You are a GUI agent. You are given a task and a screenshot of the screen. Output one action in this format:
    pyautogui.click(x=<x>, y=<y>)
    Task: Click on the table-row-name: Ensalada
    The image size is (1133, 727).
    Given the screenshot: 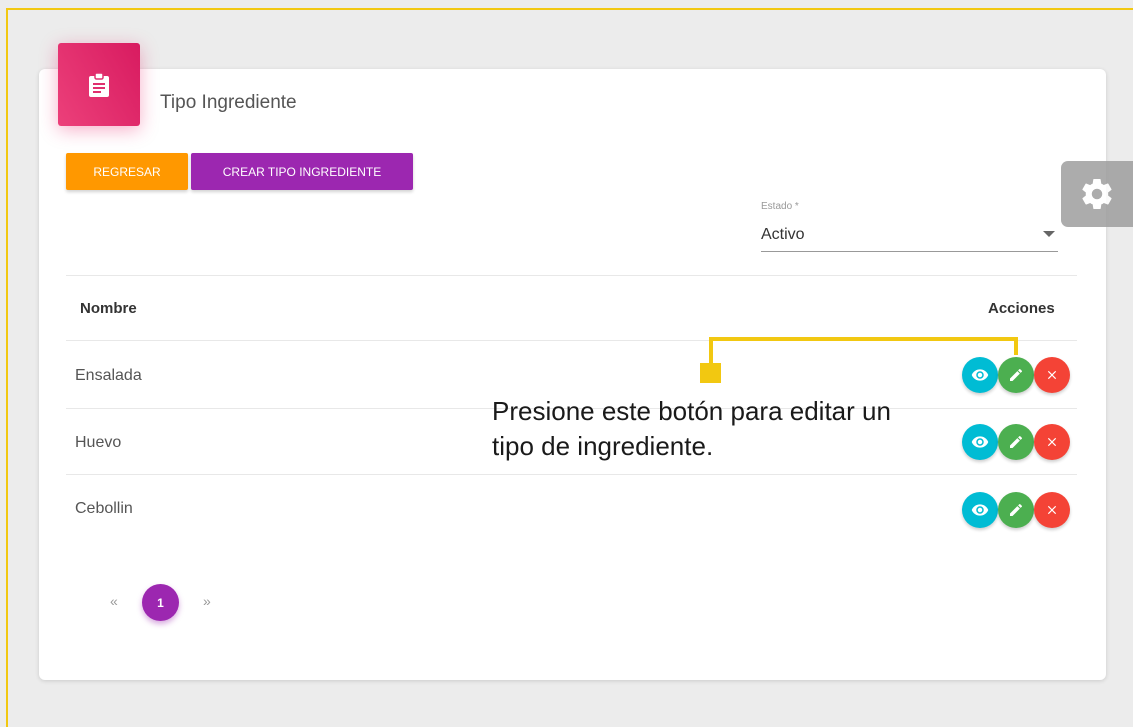 What is the action you would take?
    pyautogui.click(x=108, y=375)
    